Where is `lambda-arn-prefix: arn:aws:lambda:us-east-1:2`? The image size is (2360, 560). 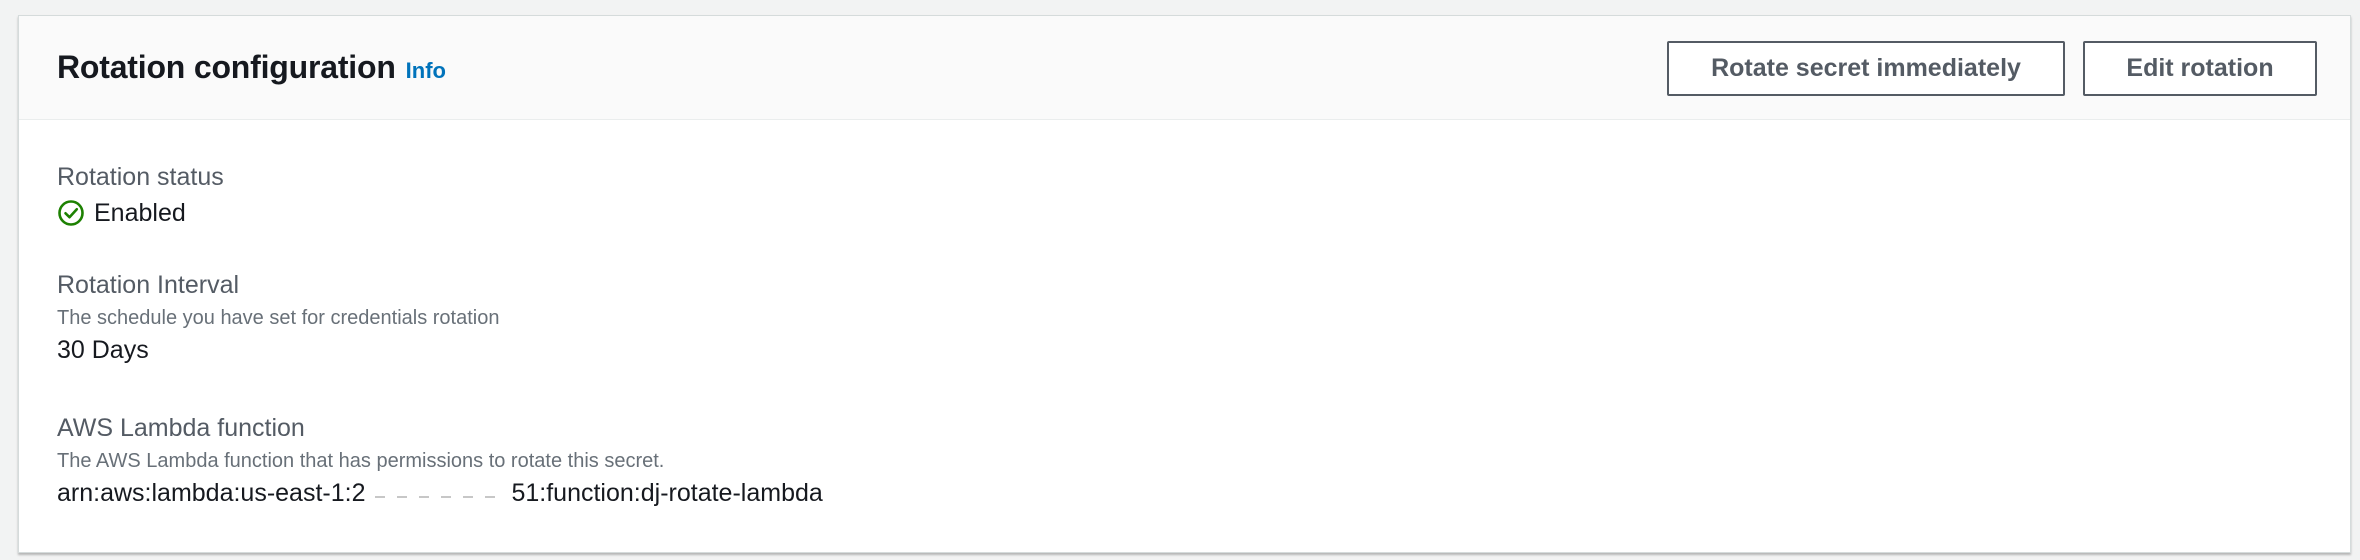 lambda-arn-prefix: arn:aws:lambda:us-east-1:2 is located at coordinates (211, 493).